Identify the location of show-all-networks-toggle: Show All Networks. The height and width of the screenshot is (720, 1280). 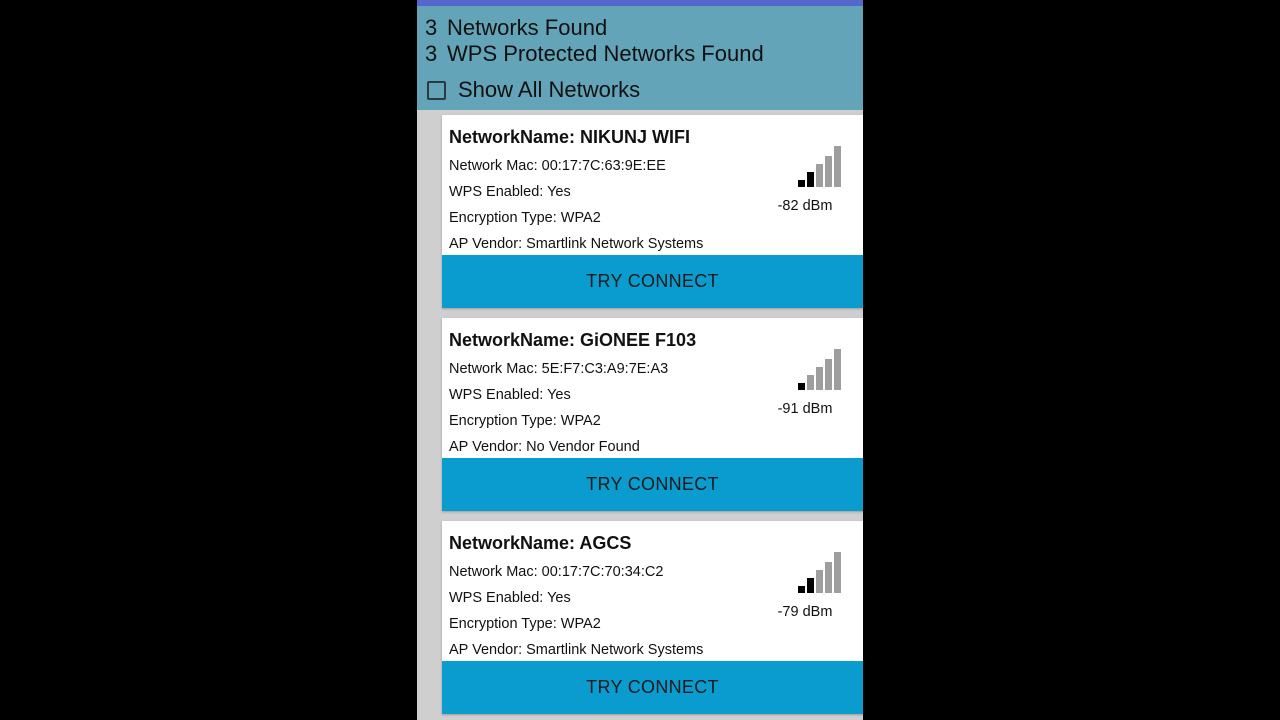
(533, 90).